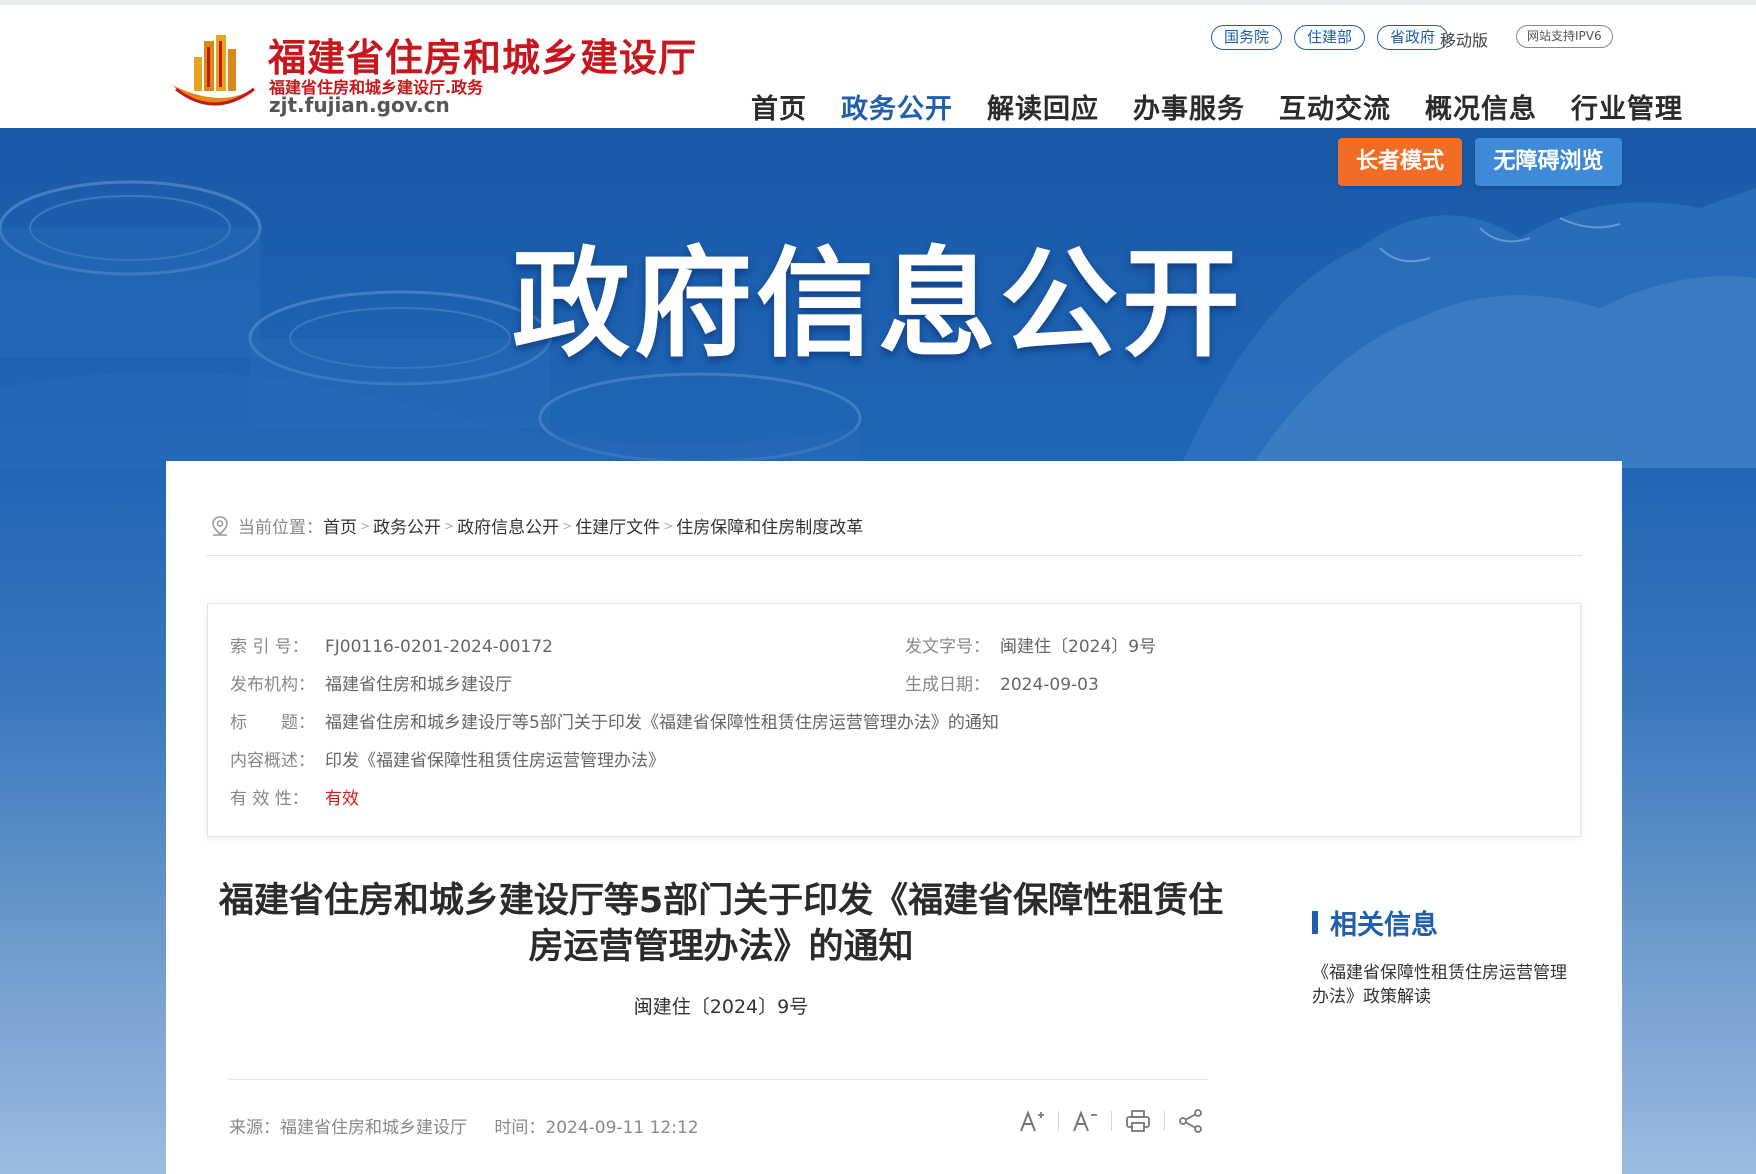 This screenshot has width=1756, height=1174. I want to click on meta-validity-row: 有 效 性： 有效, so click(294, 796).